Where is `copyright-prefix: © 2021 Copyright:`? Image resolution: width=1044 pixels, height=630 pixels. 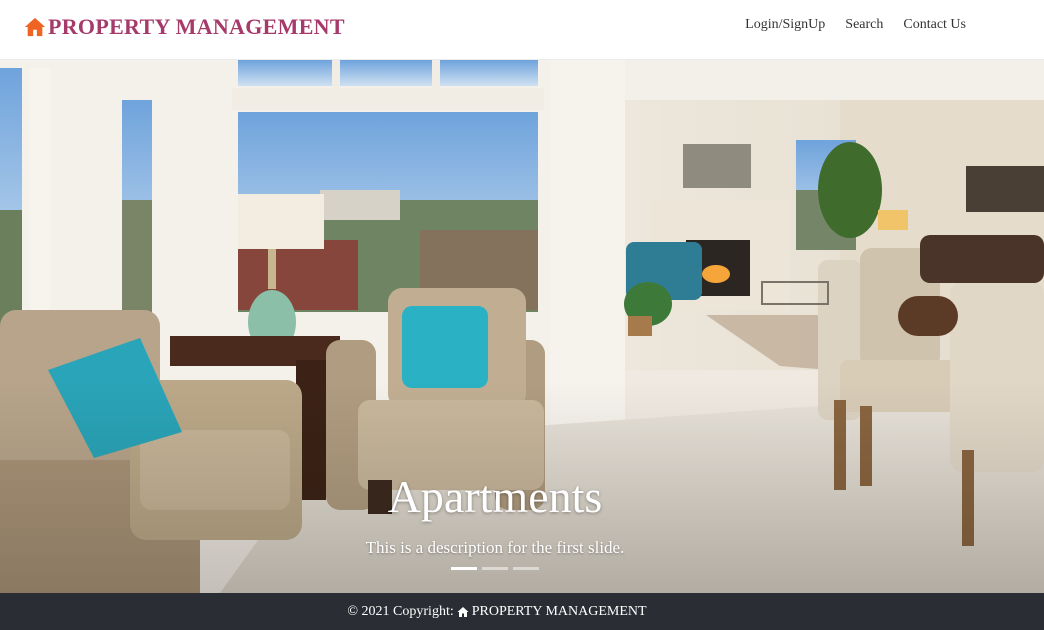 copyright-prefix: © 2021 Copyright: is located at coordinates (400, 611).